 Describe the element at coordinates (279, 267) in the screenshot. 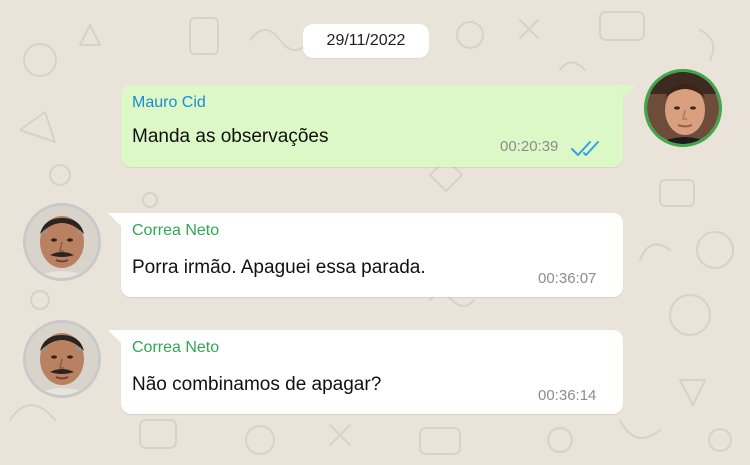

I see `message-text: Porra irmão. Apaguei essa parada.` at that location.